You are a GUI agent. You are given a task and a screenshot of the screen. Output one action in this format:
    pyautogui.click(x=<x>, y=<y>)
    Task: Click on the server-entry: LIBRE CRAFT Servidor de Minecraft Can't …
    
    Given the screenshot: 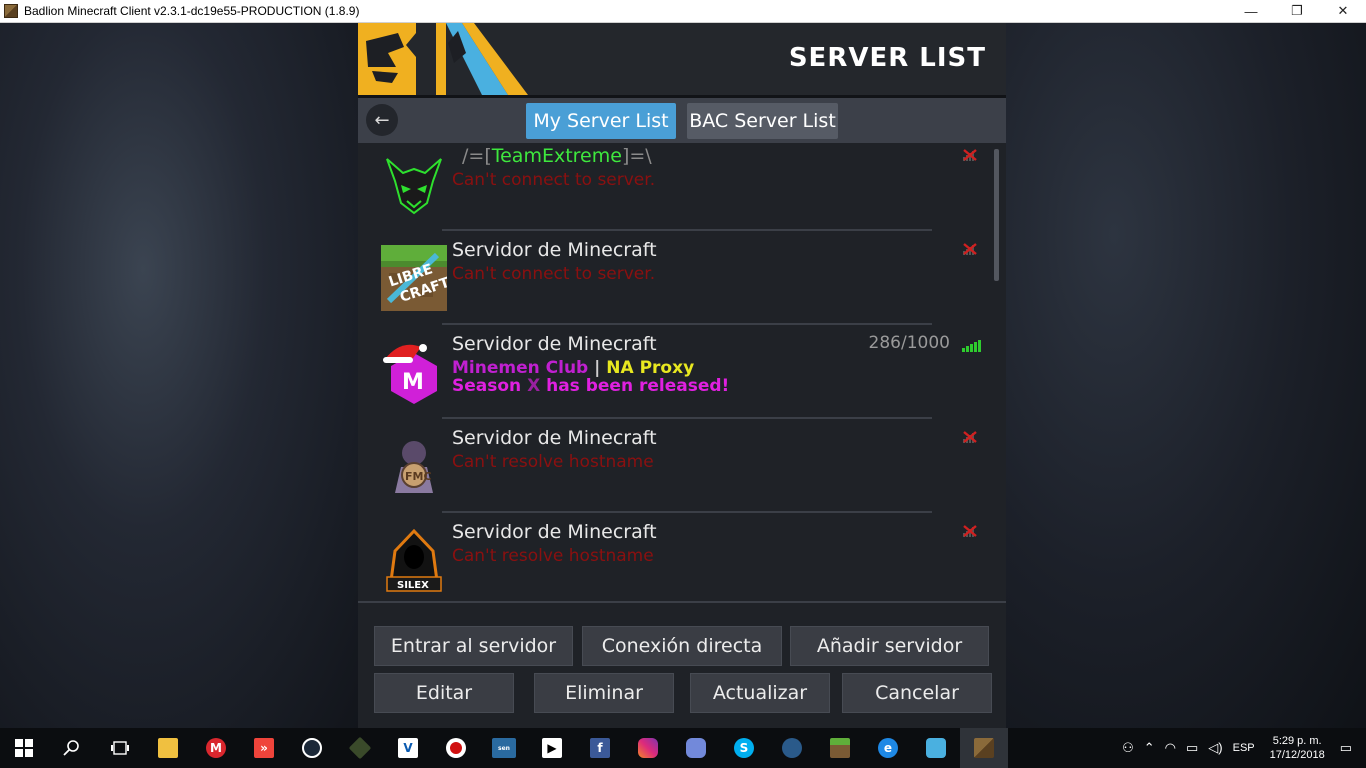 What is the action you would take?
    pyautogui.click(x=678, y=278)
    